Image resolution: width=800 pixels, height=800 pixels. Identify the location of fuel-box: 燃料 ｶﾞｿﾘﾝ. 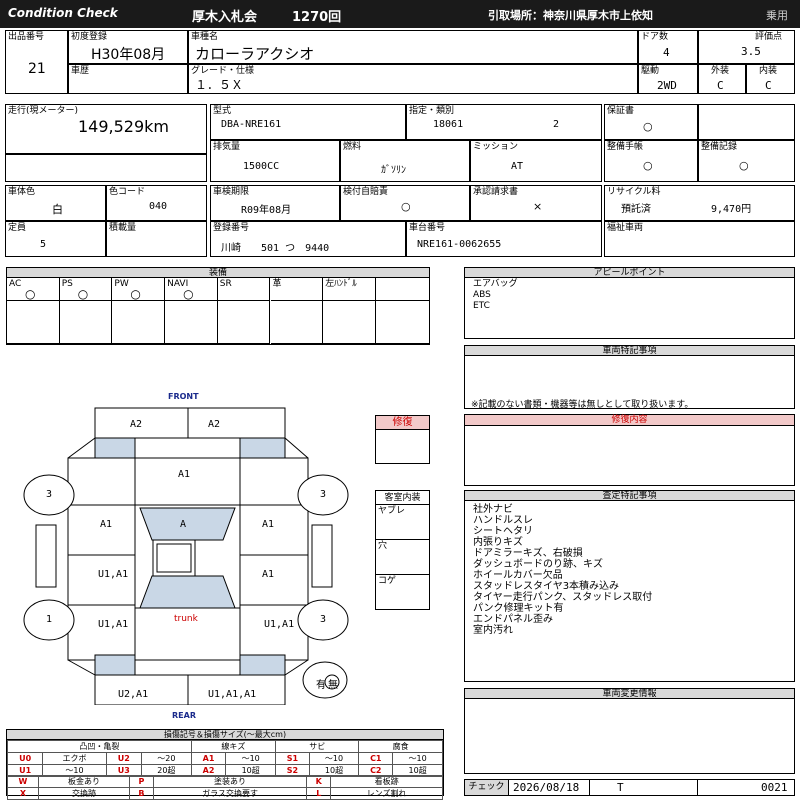
(405, 161).